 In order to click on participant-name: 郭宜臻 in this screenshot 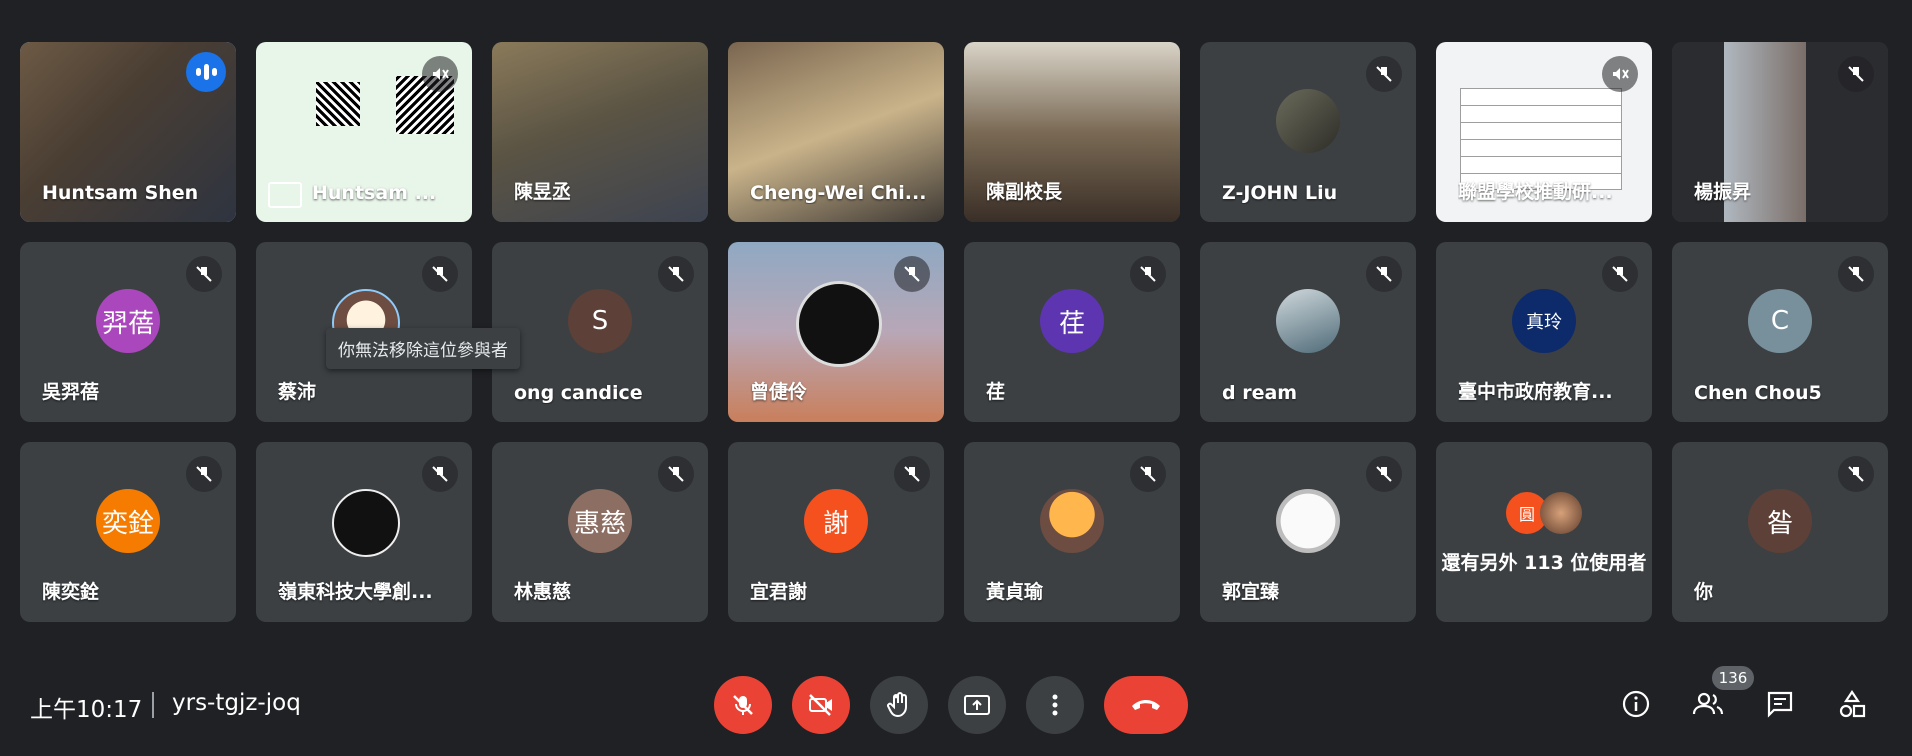, I will do `click(1251, 592)`.